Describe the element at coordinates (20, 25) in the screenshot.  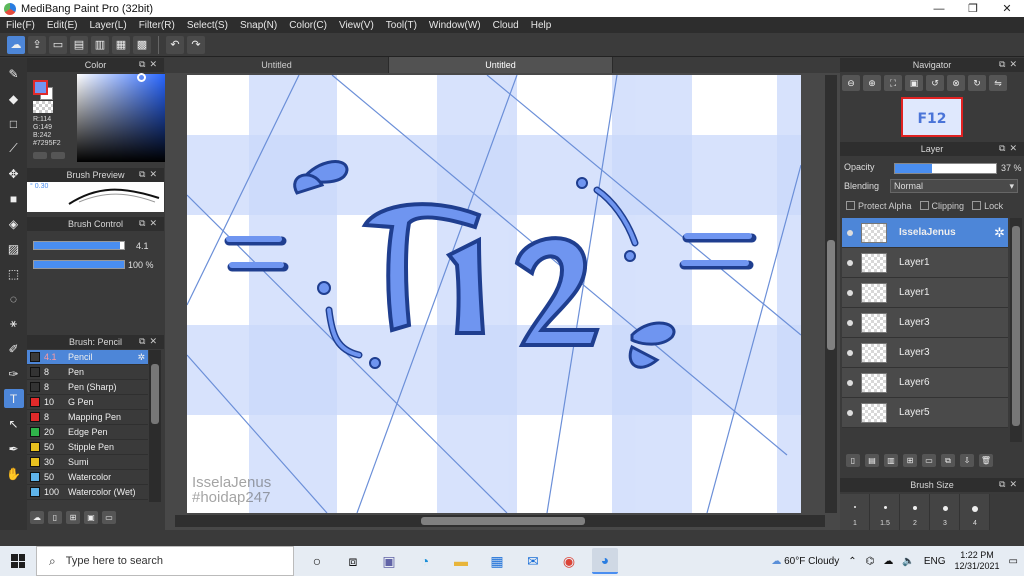
I see `menu-file: File(F)` at that location.